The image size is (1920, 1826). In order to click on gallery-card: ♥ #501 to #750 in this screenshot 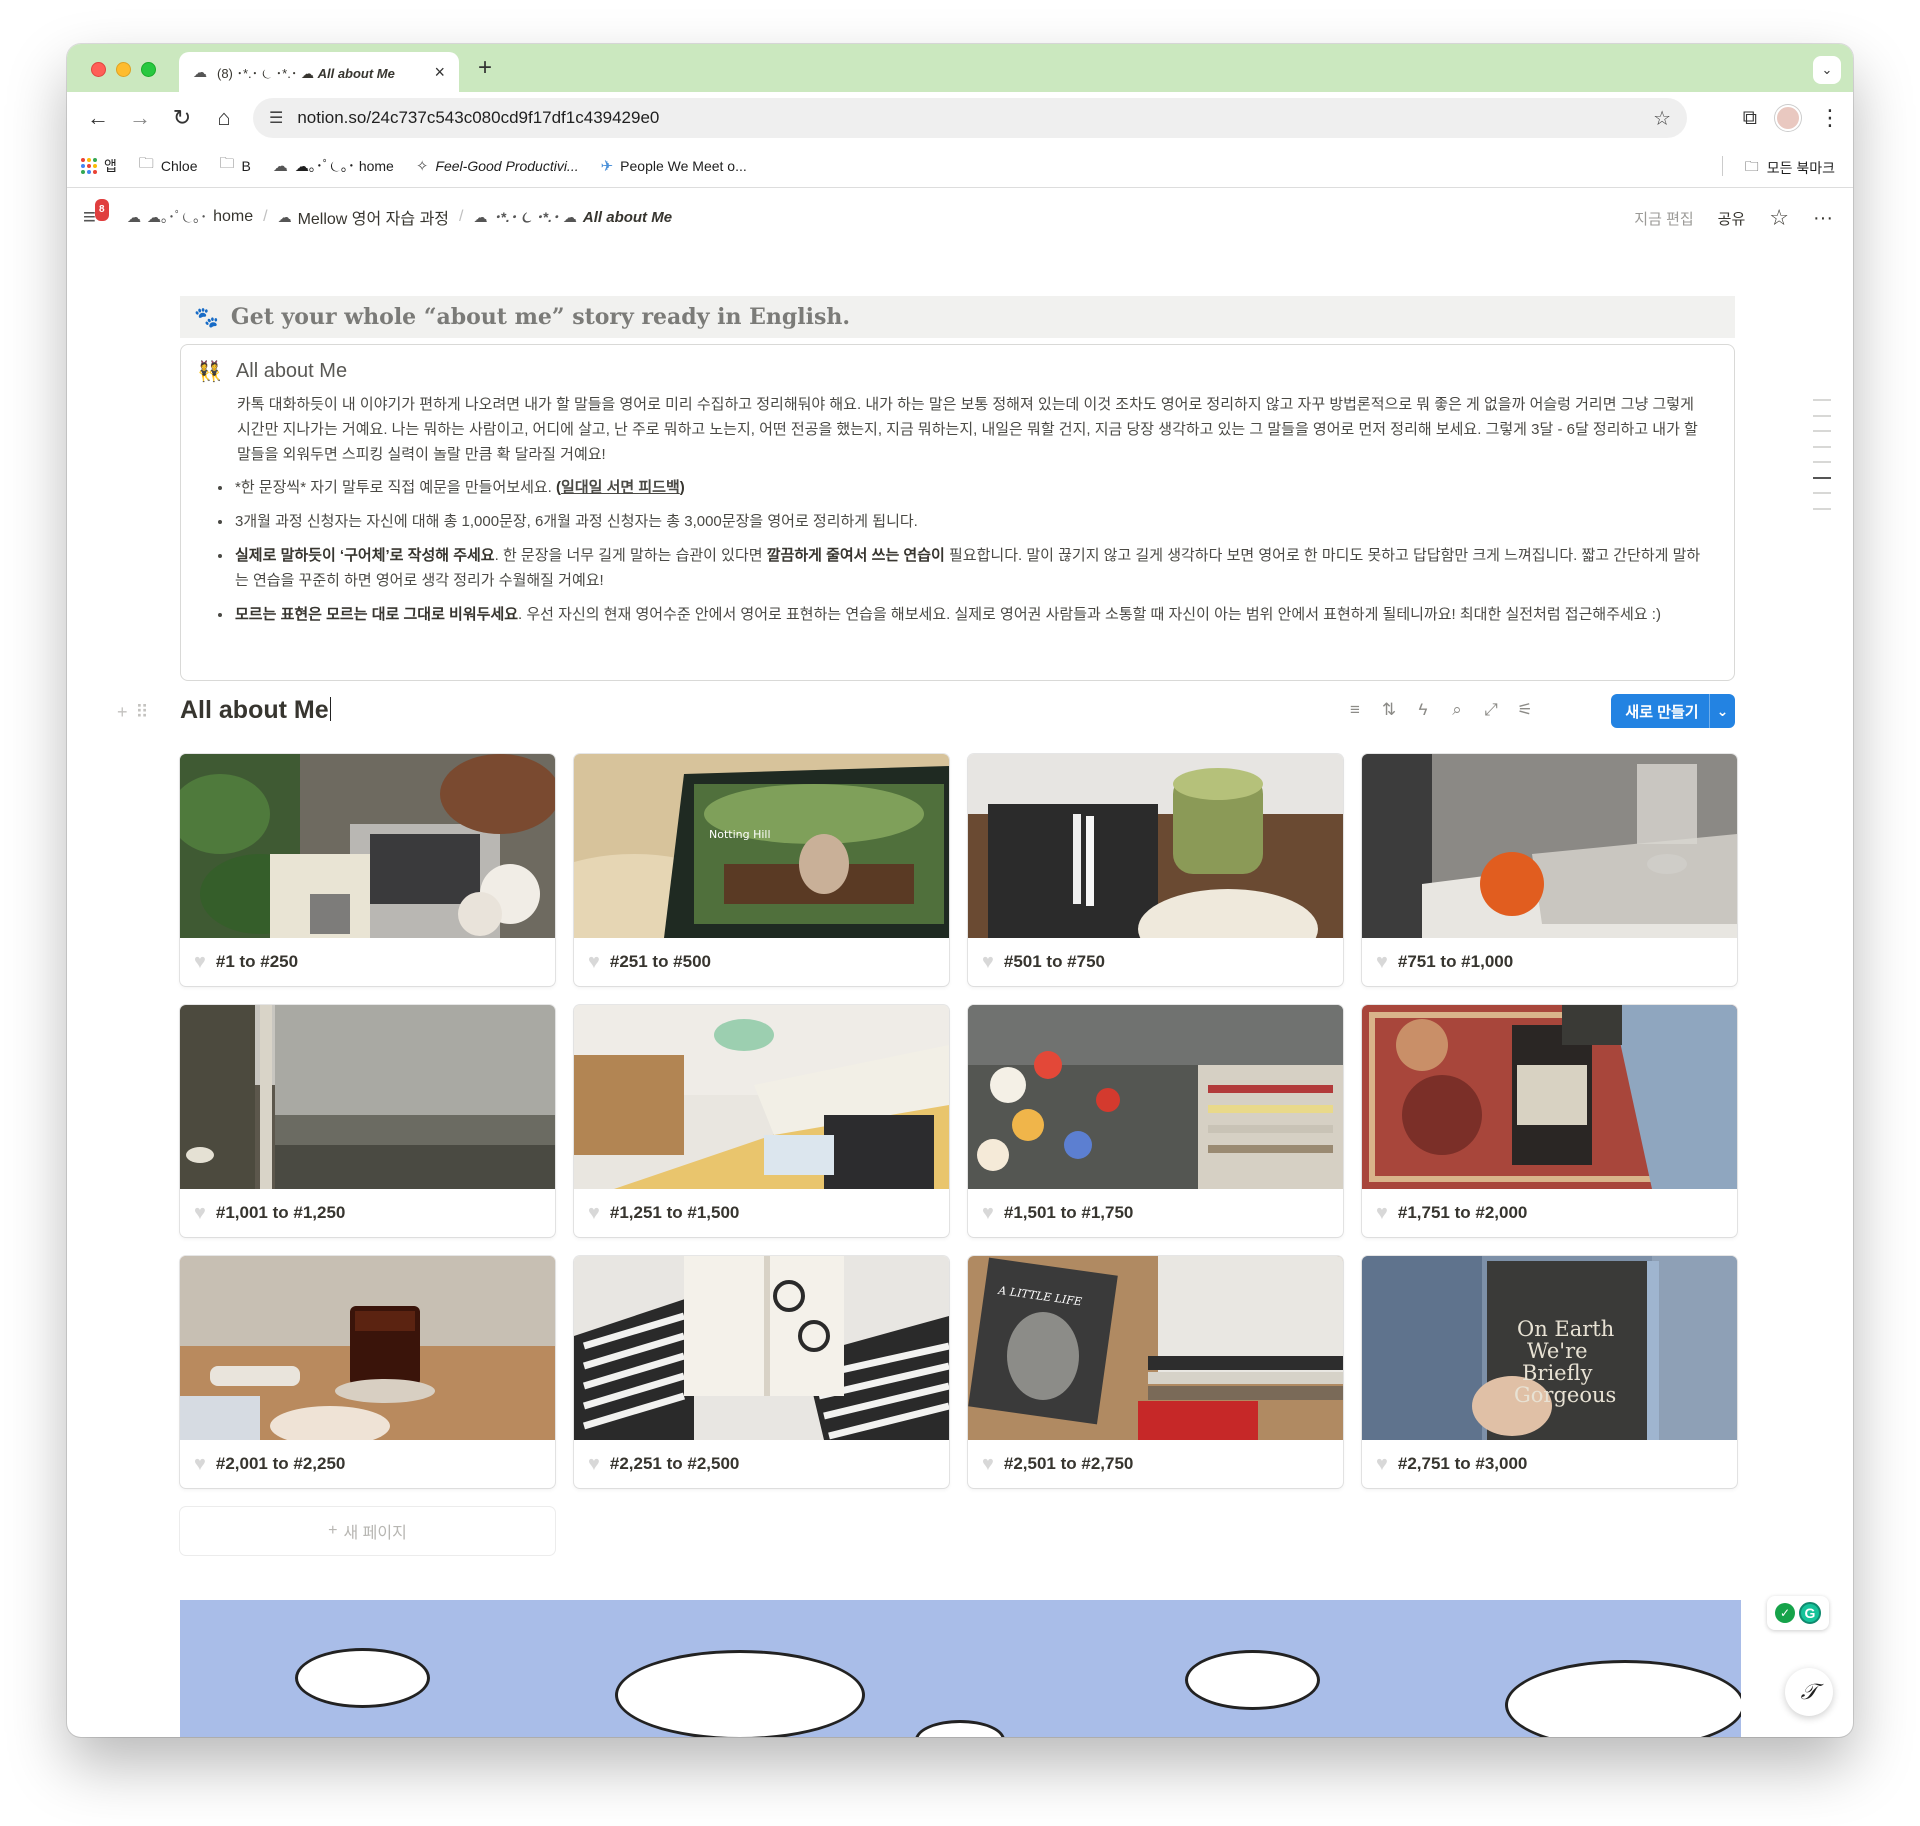, I will do `click(1155, 870)`.